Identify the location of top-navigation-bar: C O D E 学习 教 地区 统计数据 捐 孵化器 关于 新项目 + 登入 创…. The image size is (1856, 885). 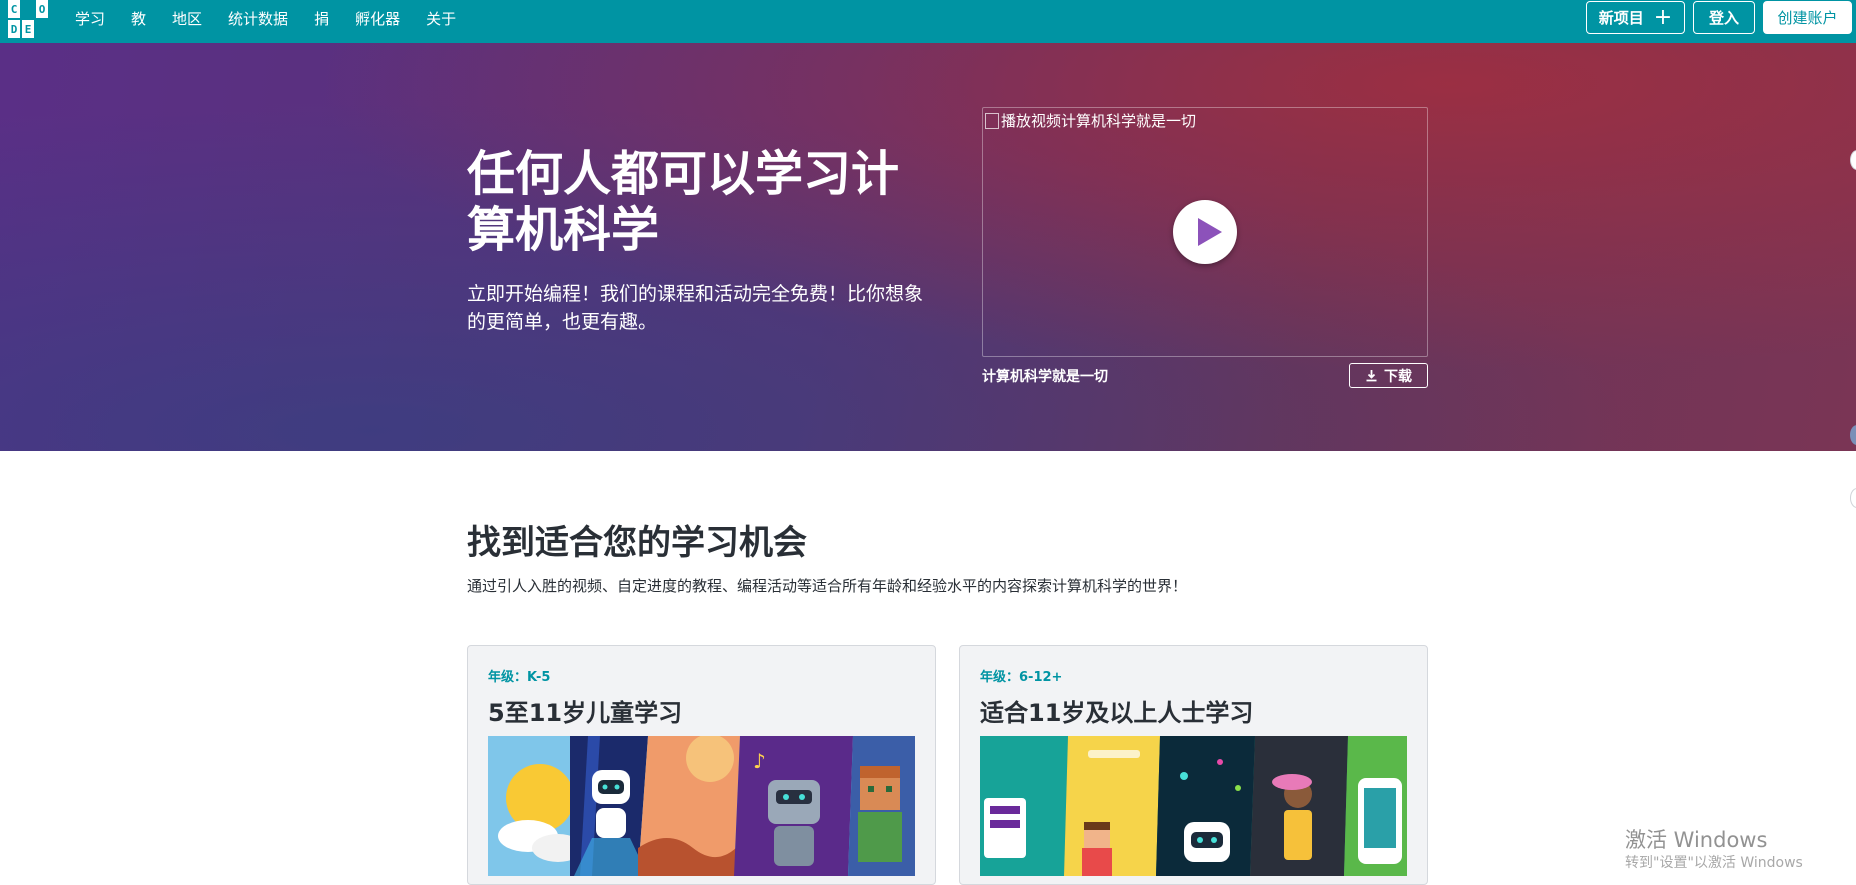
(928, 21).